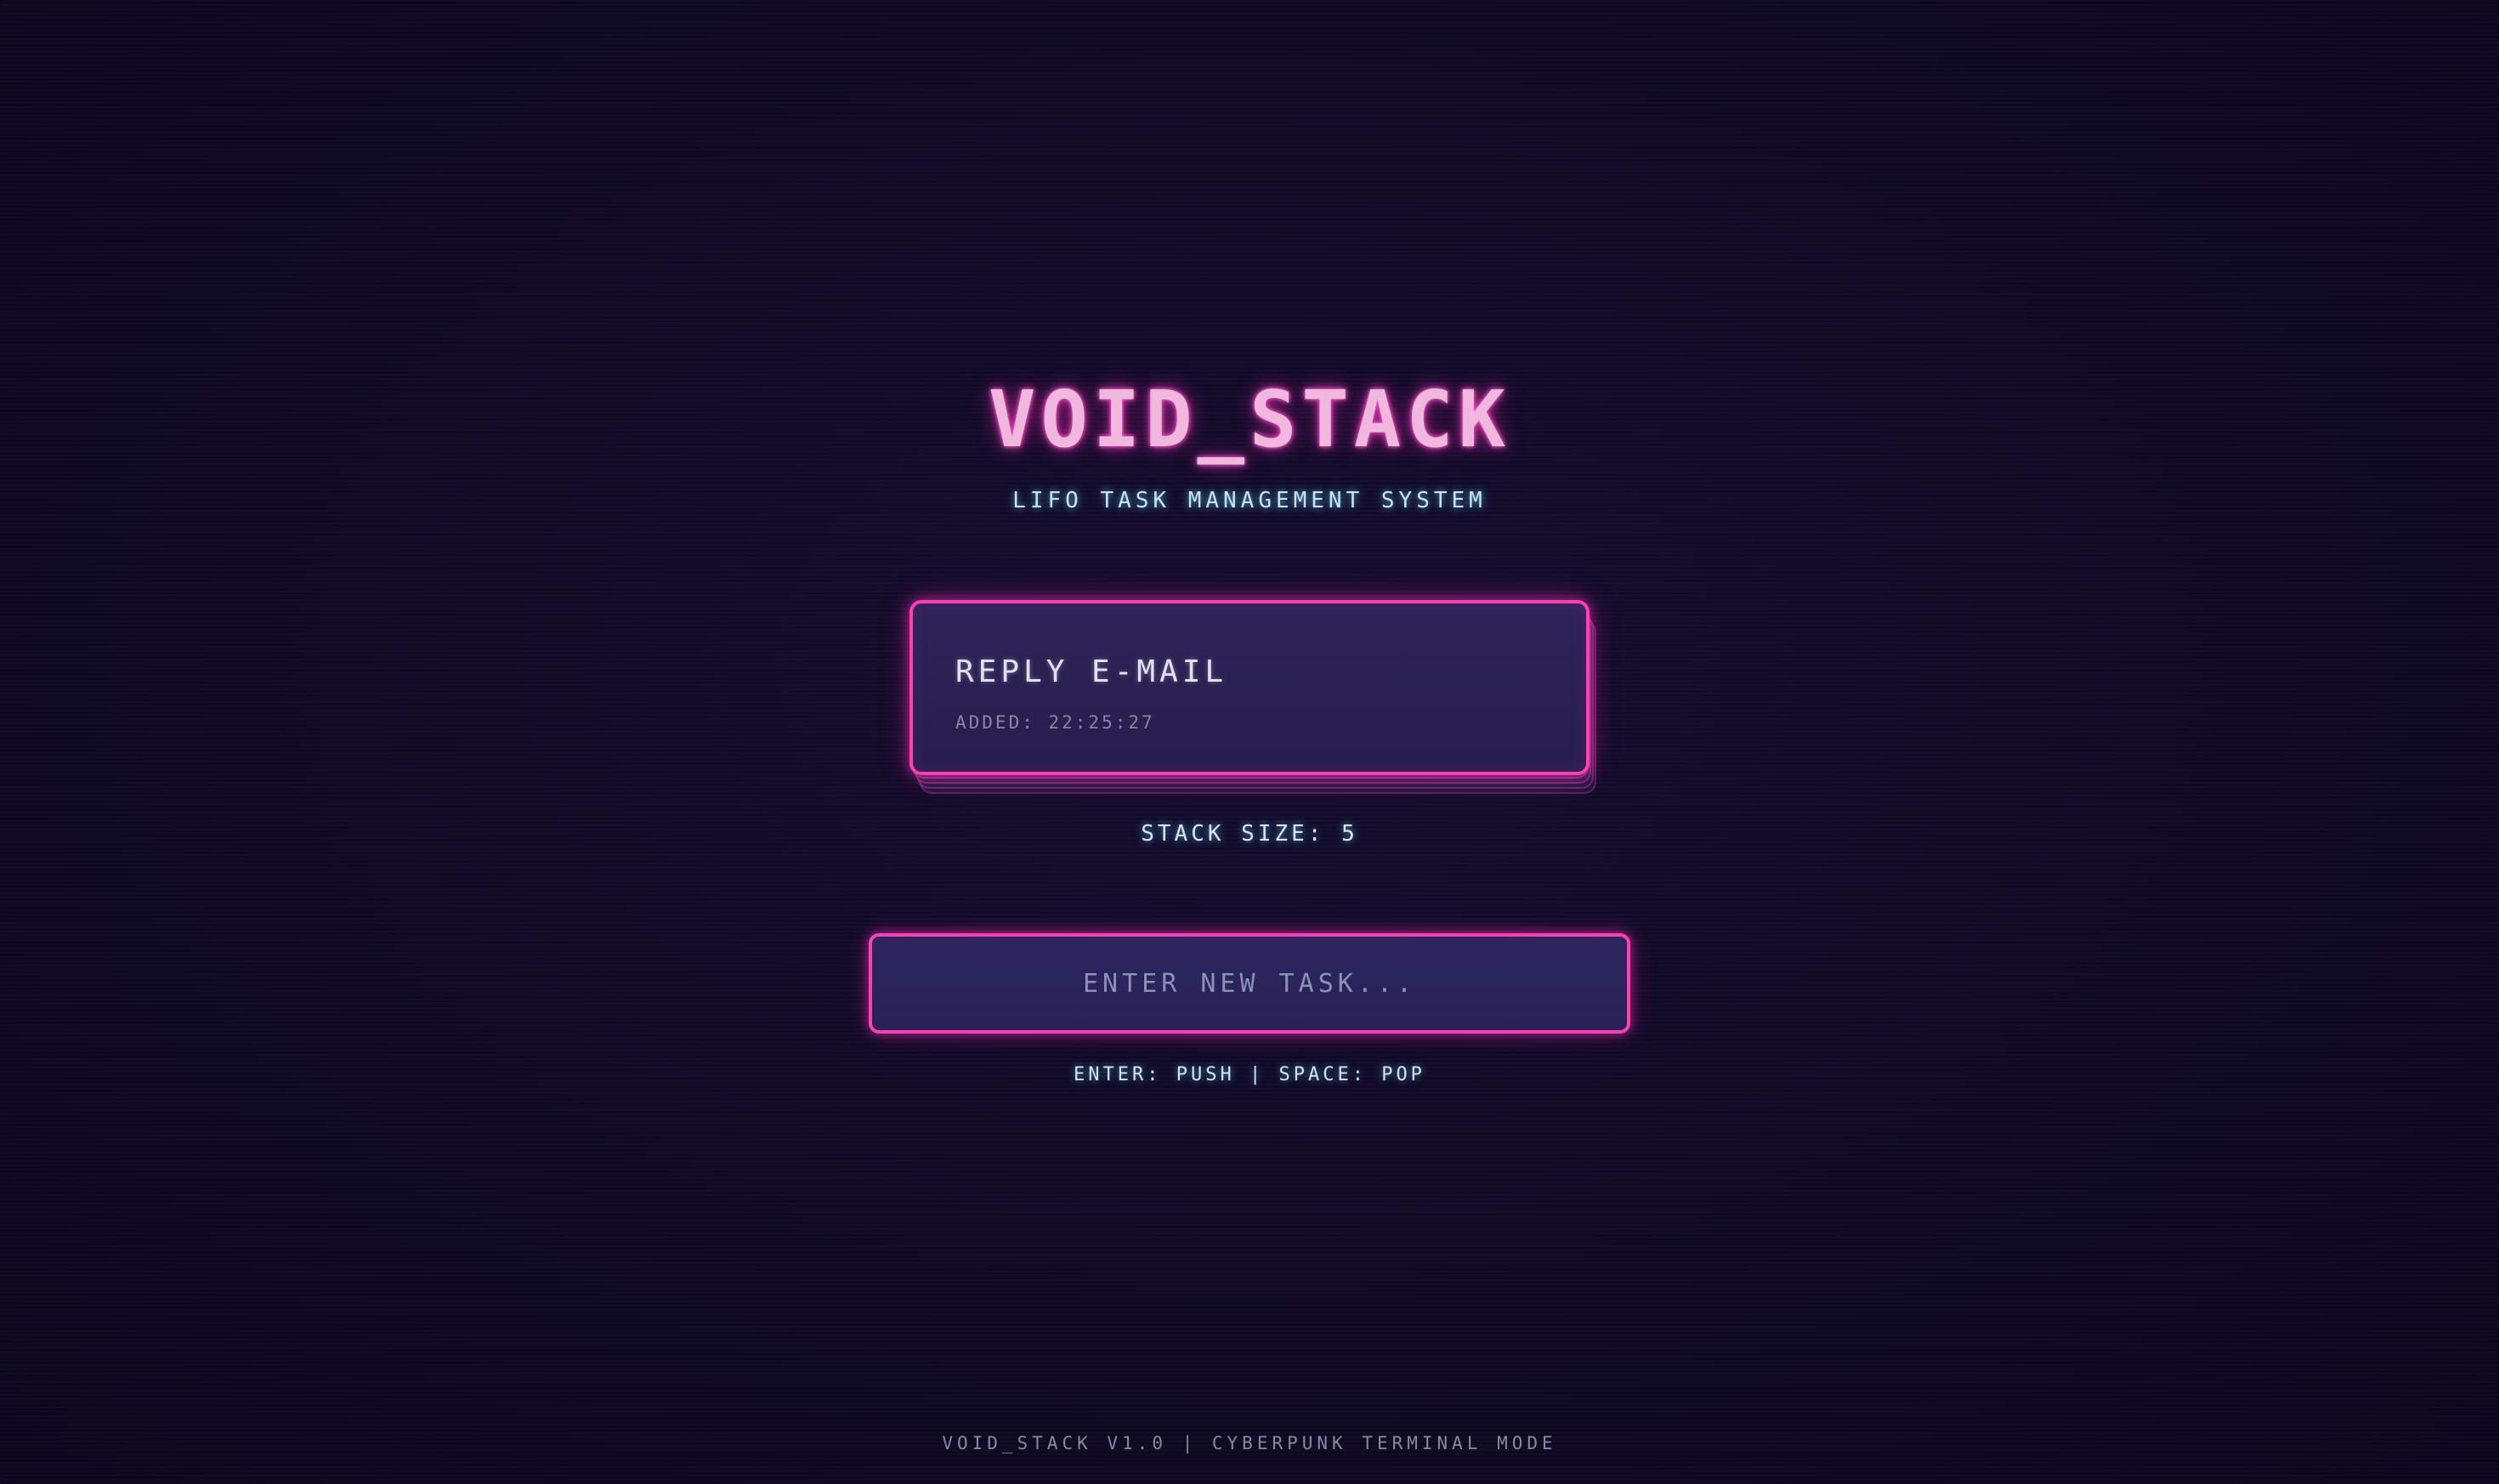 Image resolution: width=2499 pixels, height=1484 pixels. I want to click on stack-size-label: STACK SIZE: 5, so click(1249, 834).